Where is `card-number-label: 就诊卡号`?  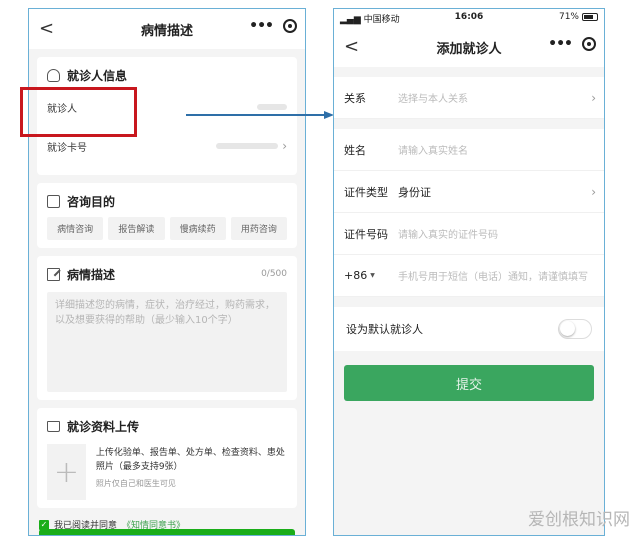 card-number-label: 就诊卡号 is located at coordinates (67, 148).